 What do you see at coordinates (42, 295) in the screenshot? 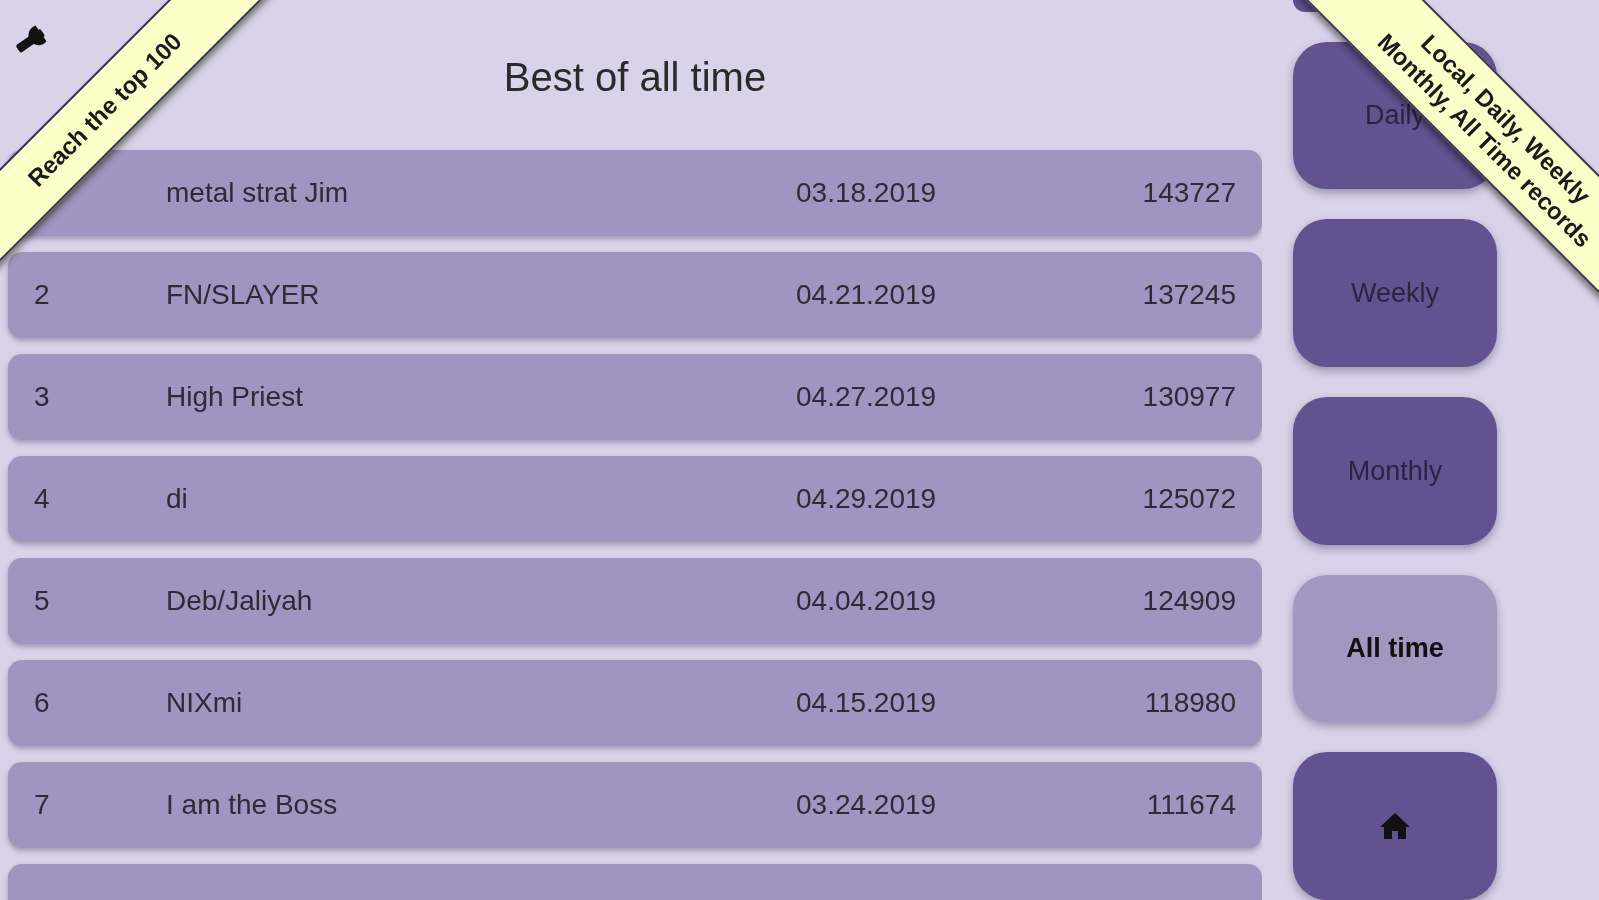
I see `rank-cell-text: 2` at bounding box center [42, 295].